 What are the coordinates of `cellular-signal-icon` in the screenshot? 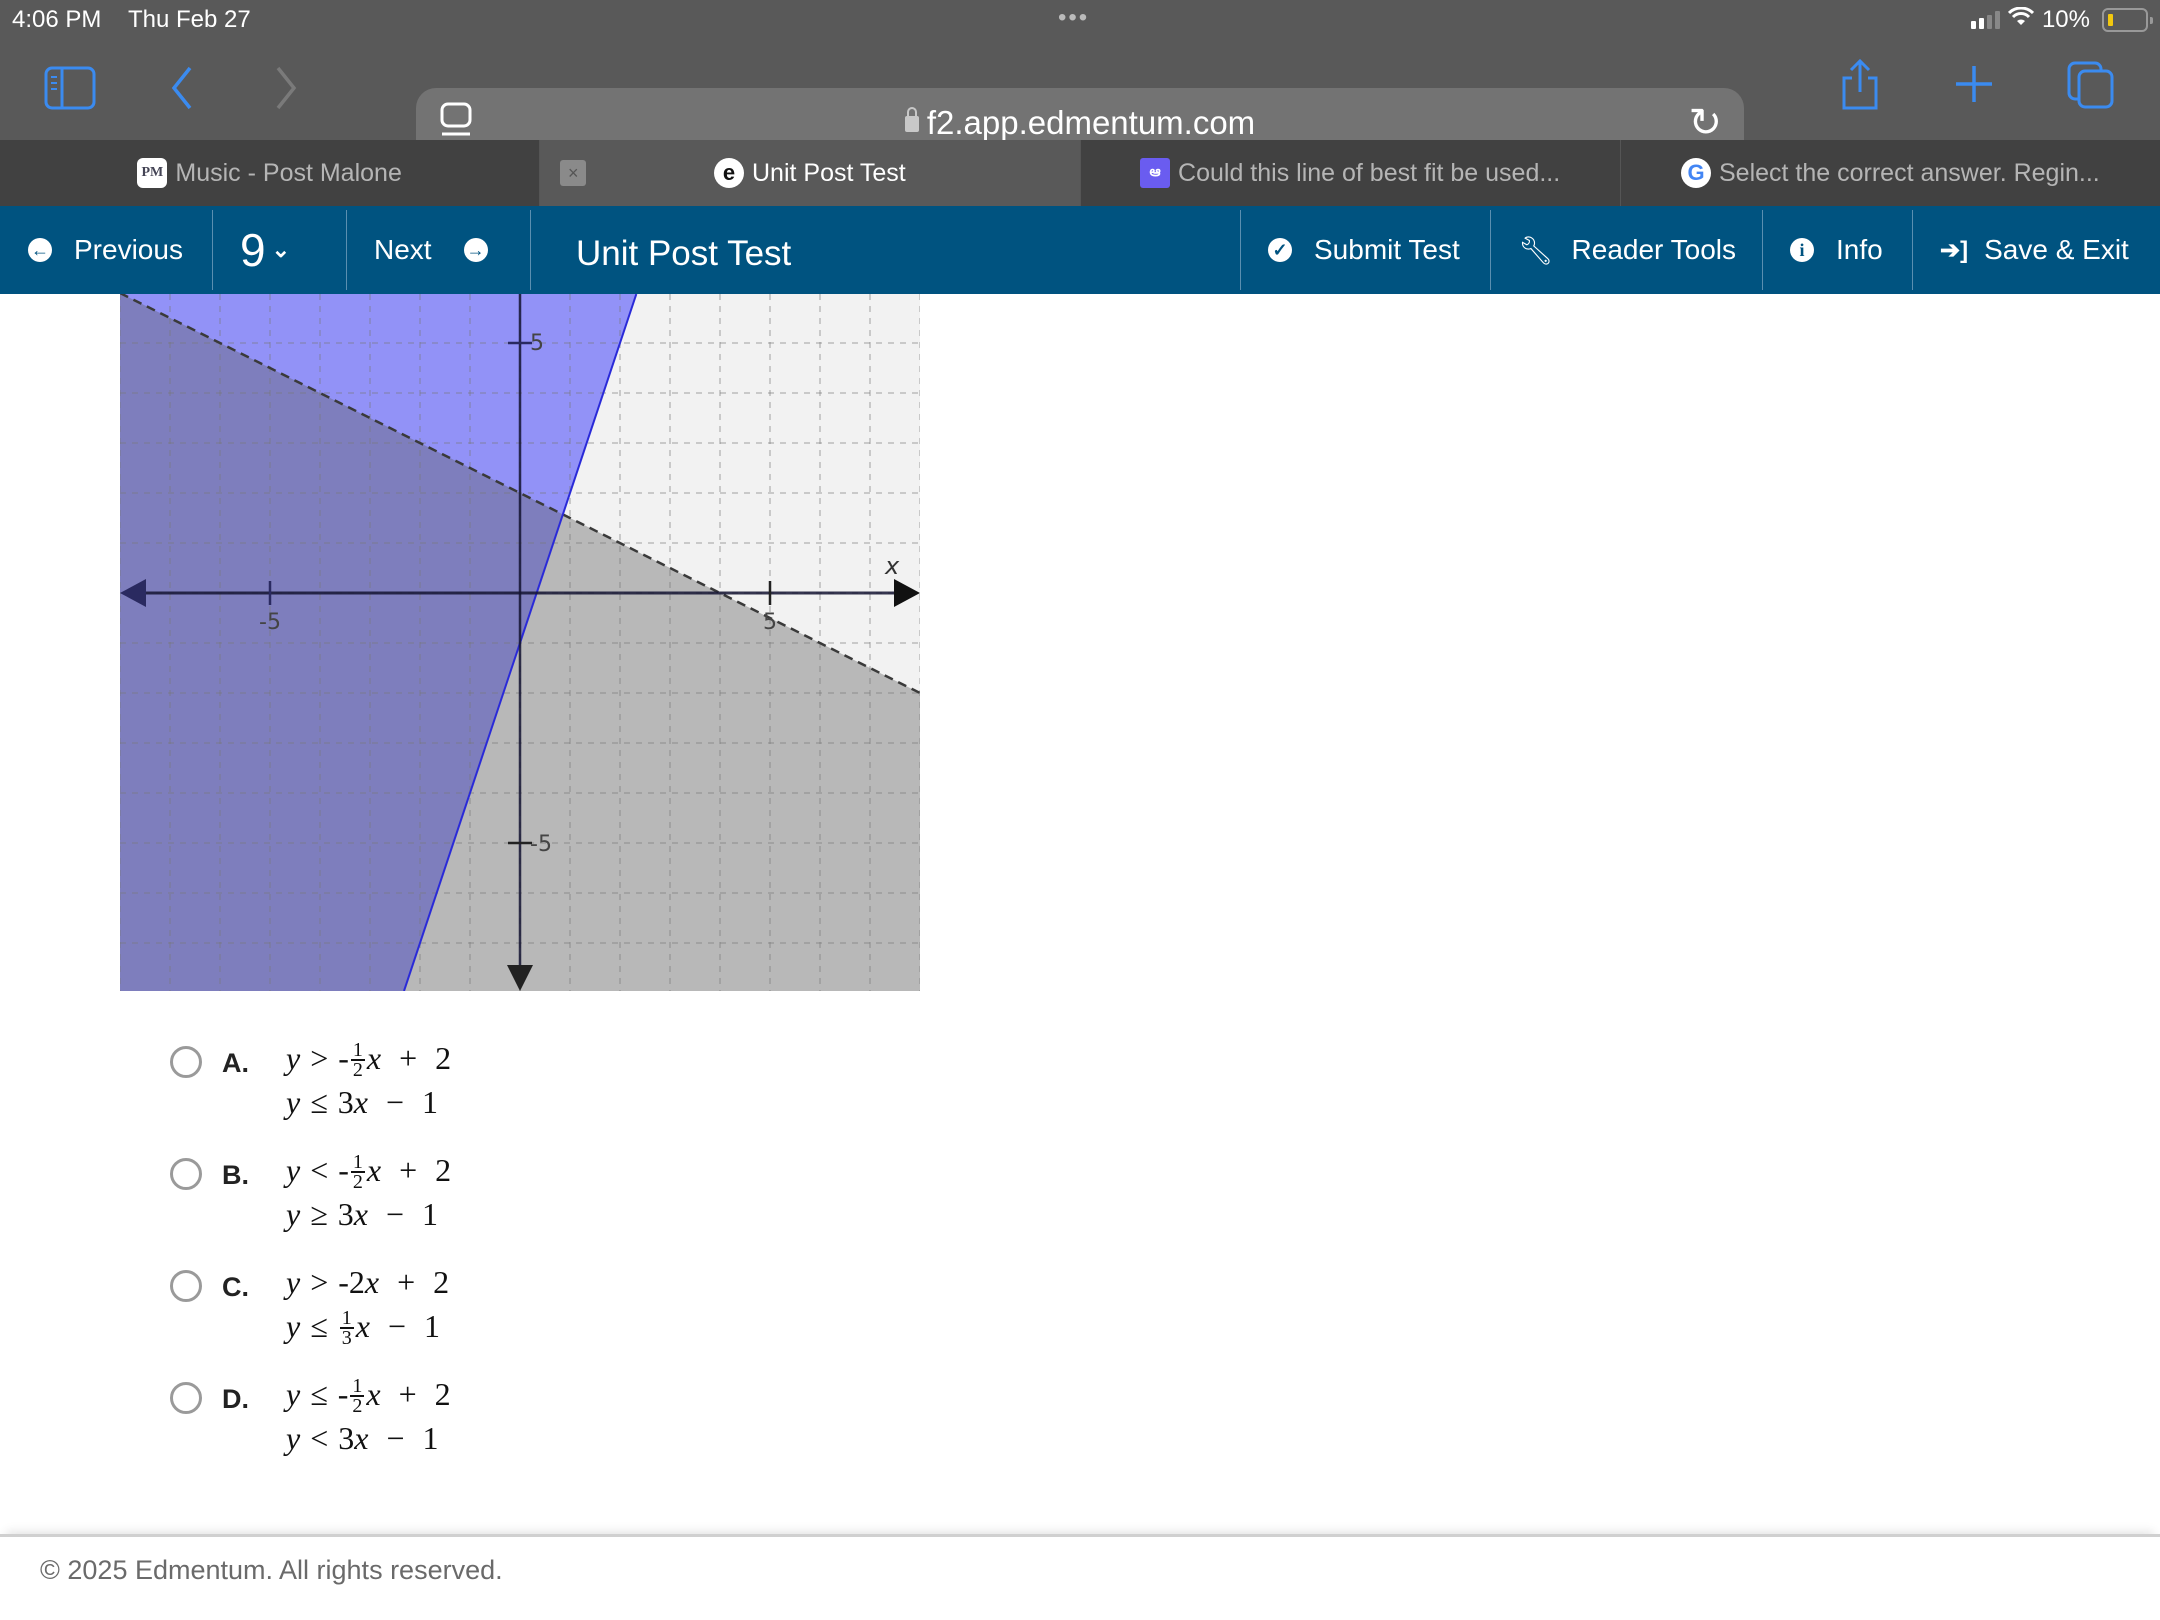 It's located at (1985, 20).